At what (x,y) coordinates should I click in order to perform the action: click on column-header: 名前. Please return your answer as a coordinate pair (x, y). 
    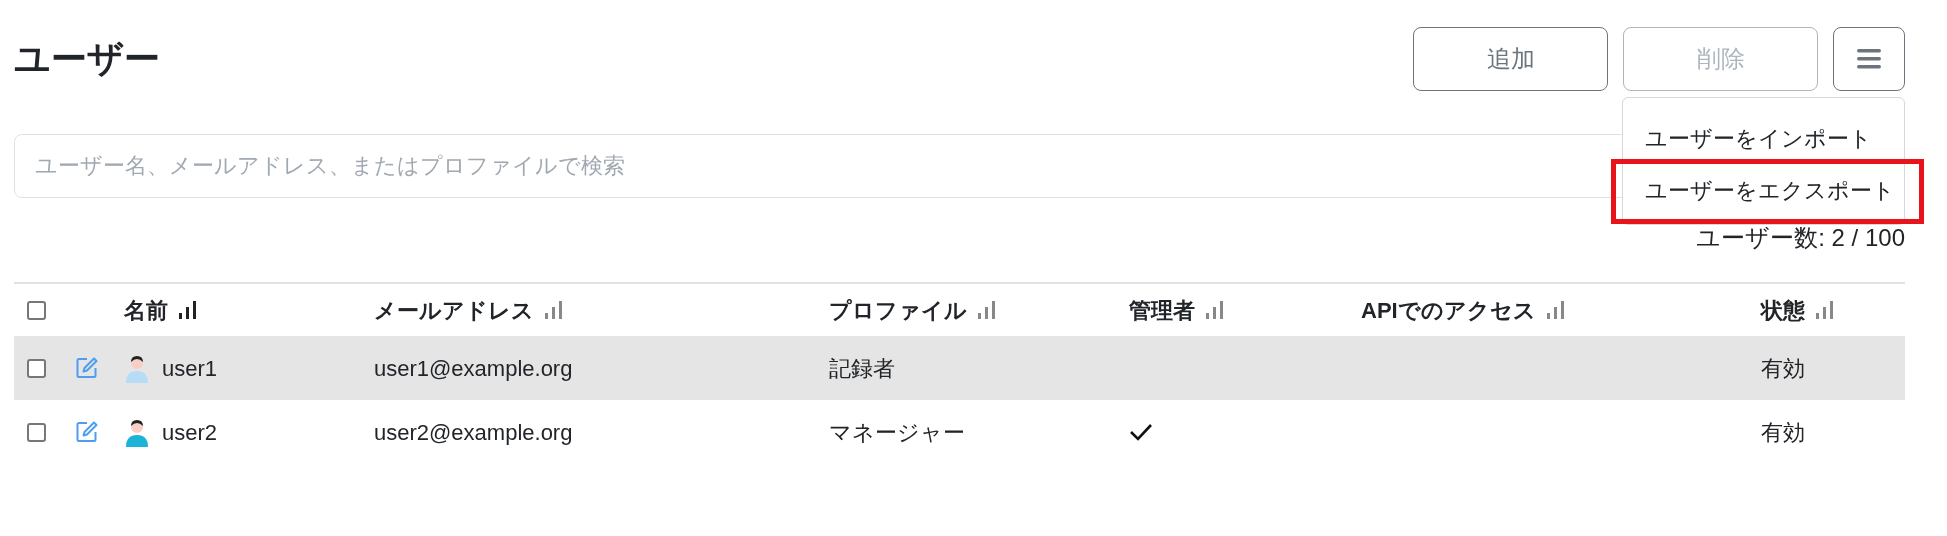
    Looking at the image, I should click on (146, 310).